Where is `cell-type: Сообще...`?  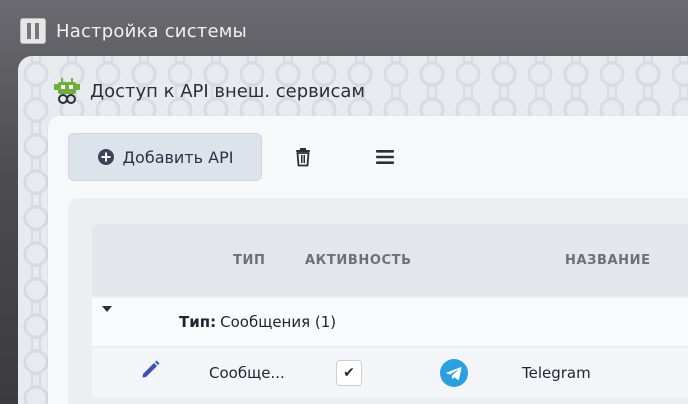
cell-type: Сообще... is located at coordinates (247, 373).